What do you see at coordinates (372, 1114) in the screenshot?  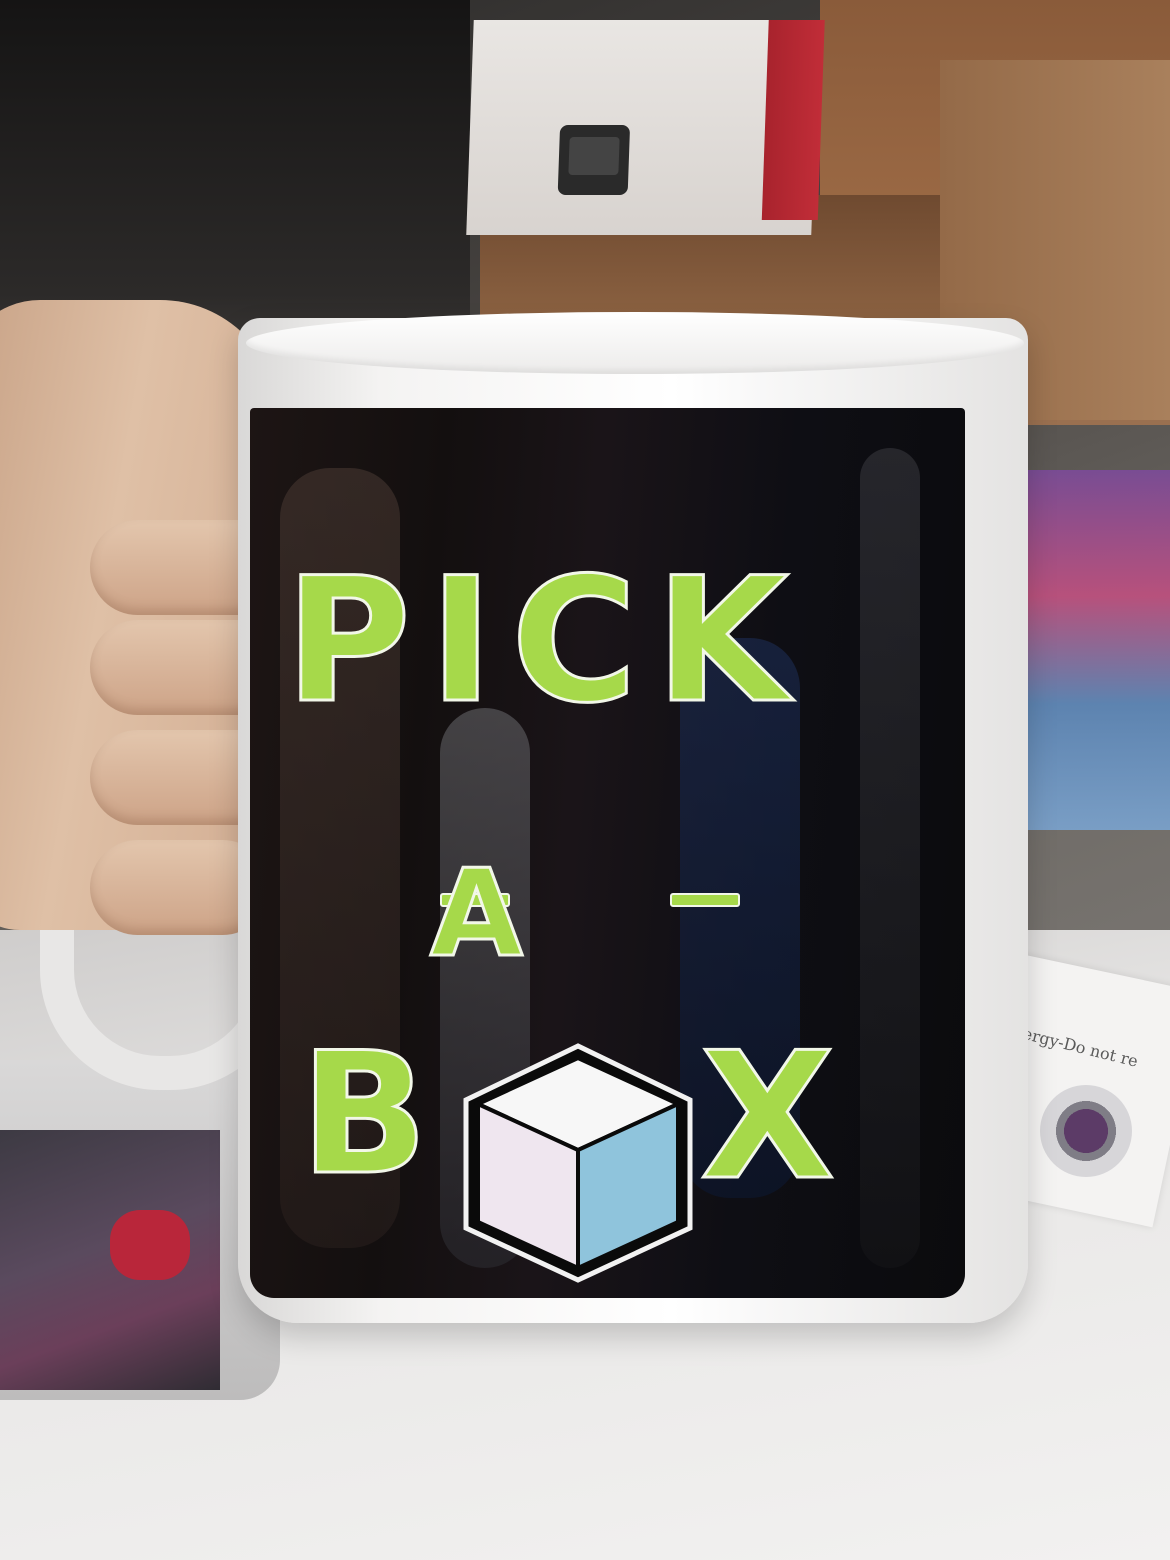 I see `logo-letter-b: B` at bounding box center [372, 1114].